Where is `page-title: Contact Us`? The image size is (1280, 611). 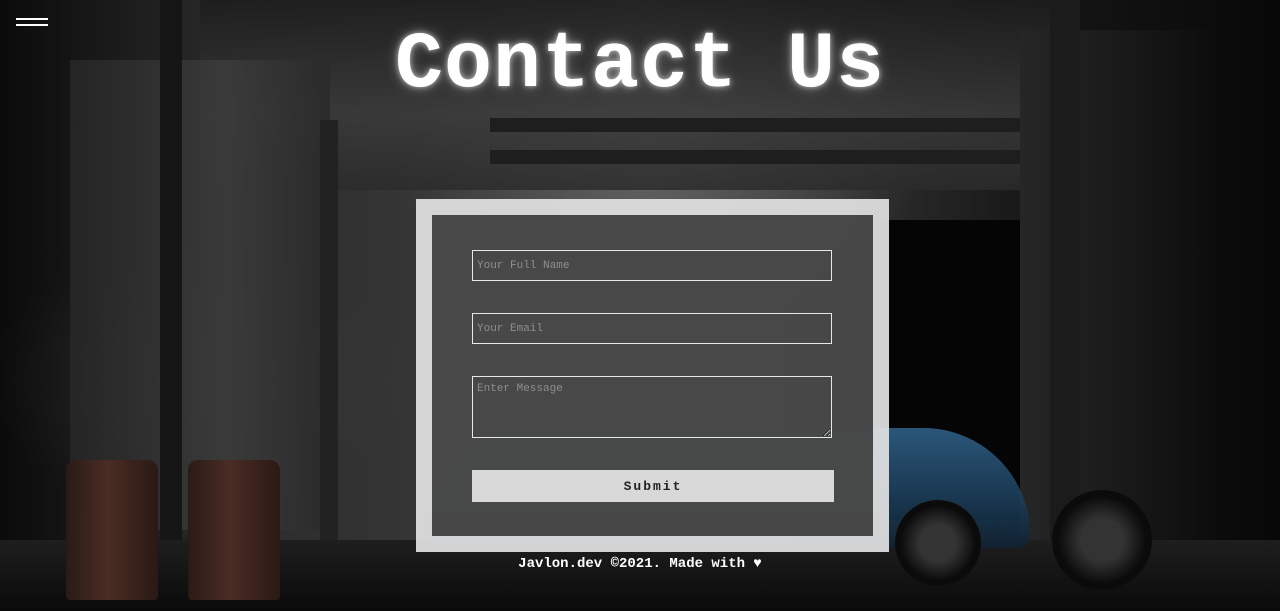
page-title: Contact Us is located at coordinates (640, 65).